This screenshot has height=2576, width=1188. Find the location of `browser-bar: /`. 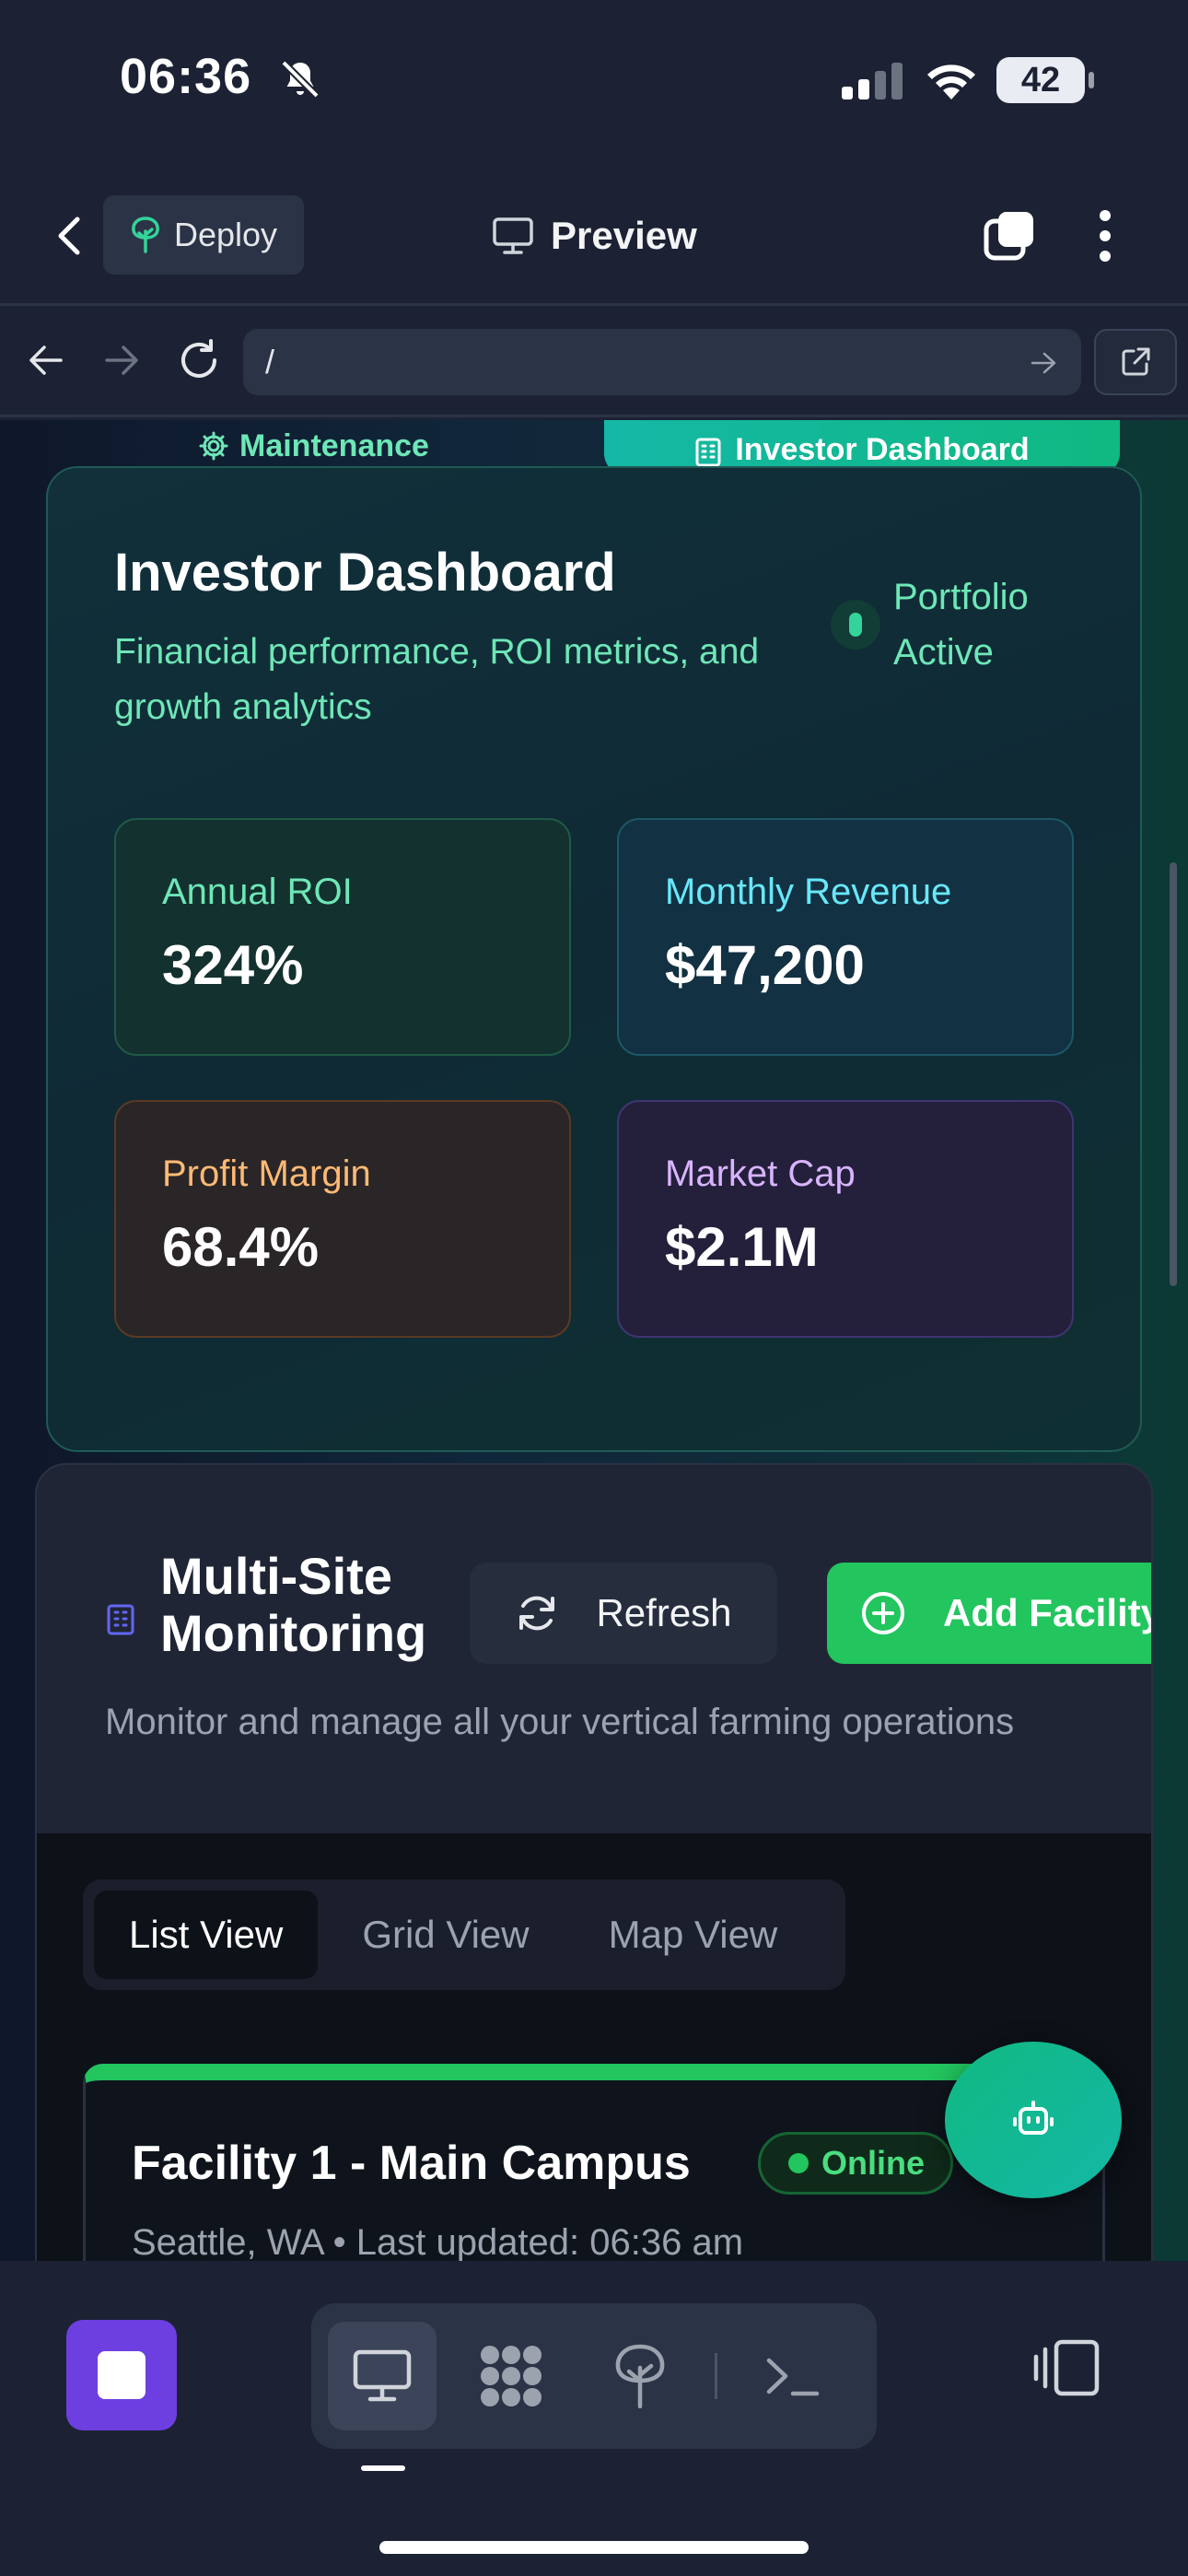

browser-bar: / is located at coordinates (594, 363).